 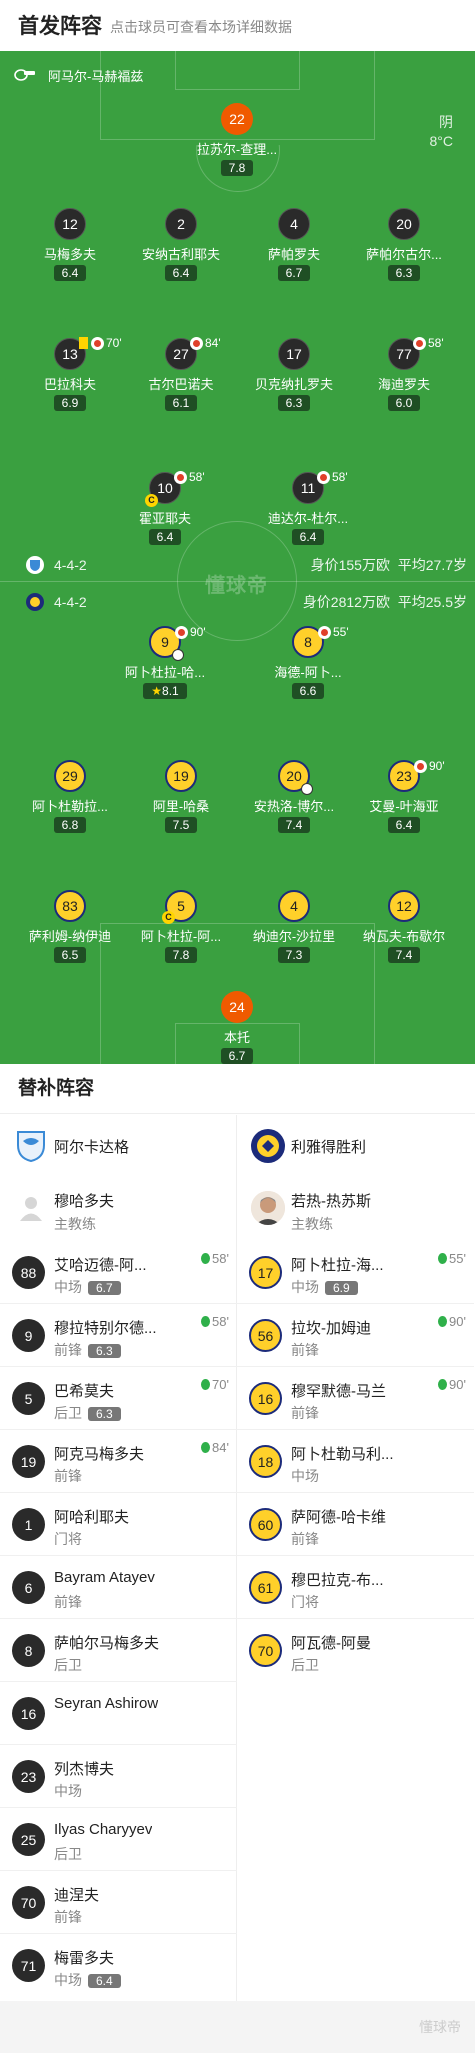 I want to click on away-sub-row: 60 萨阿德-哈卡维 前锋, so click(x=355, y=1524).